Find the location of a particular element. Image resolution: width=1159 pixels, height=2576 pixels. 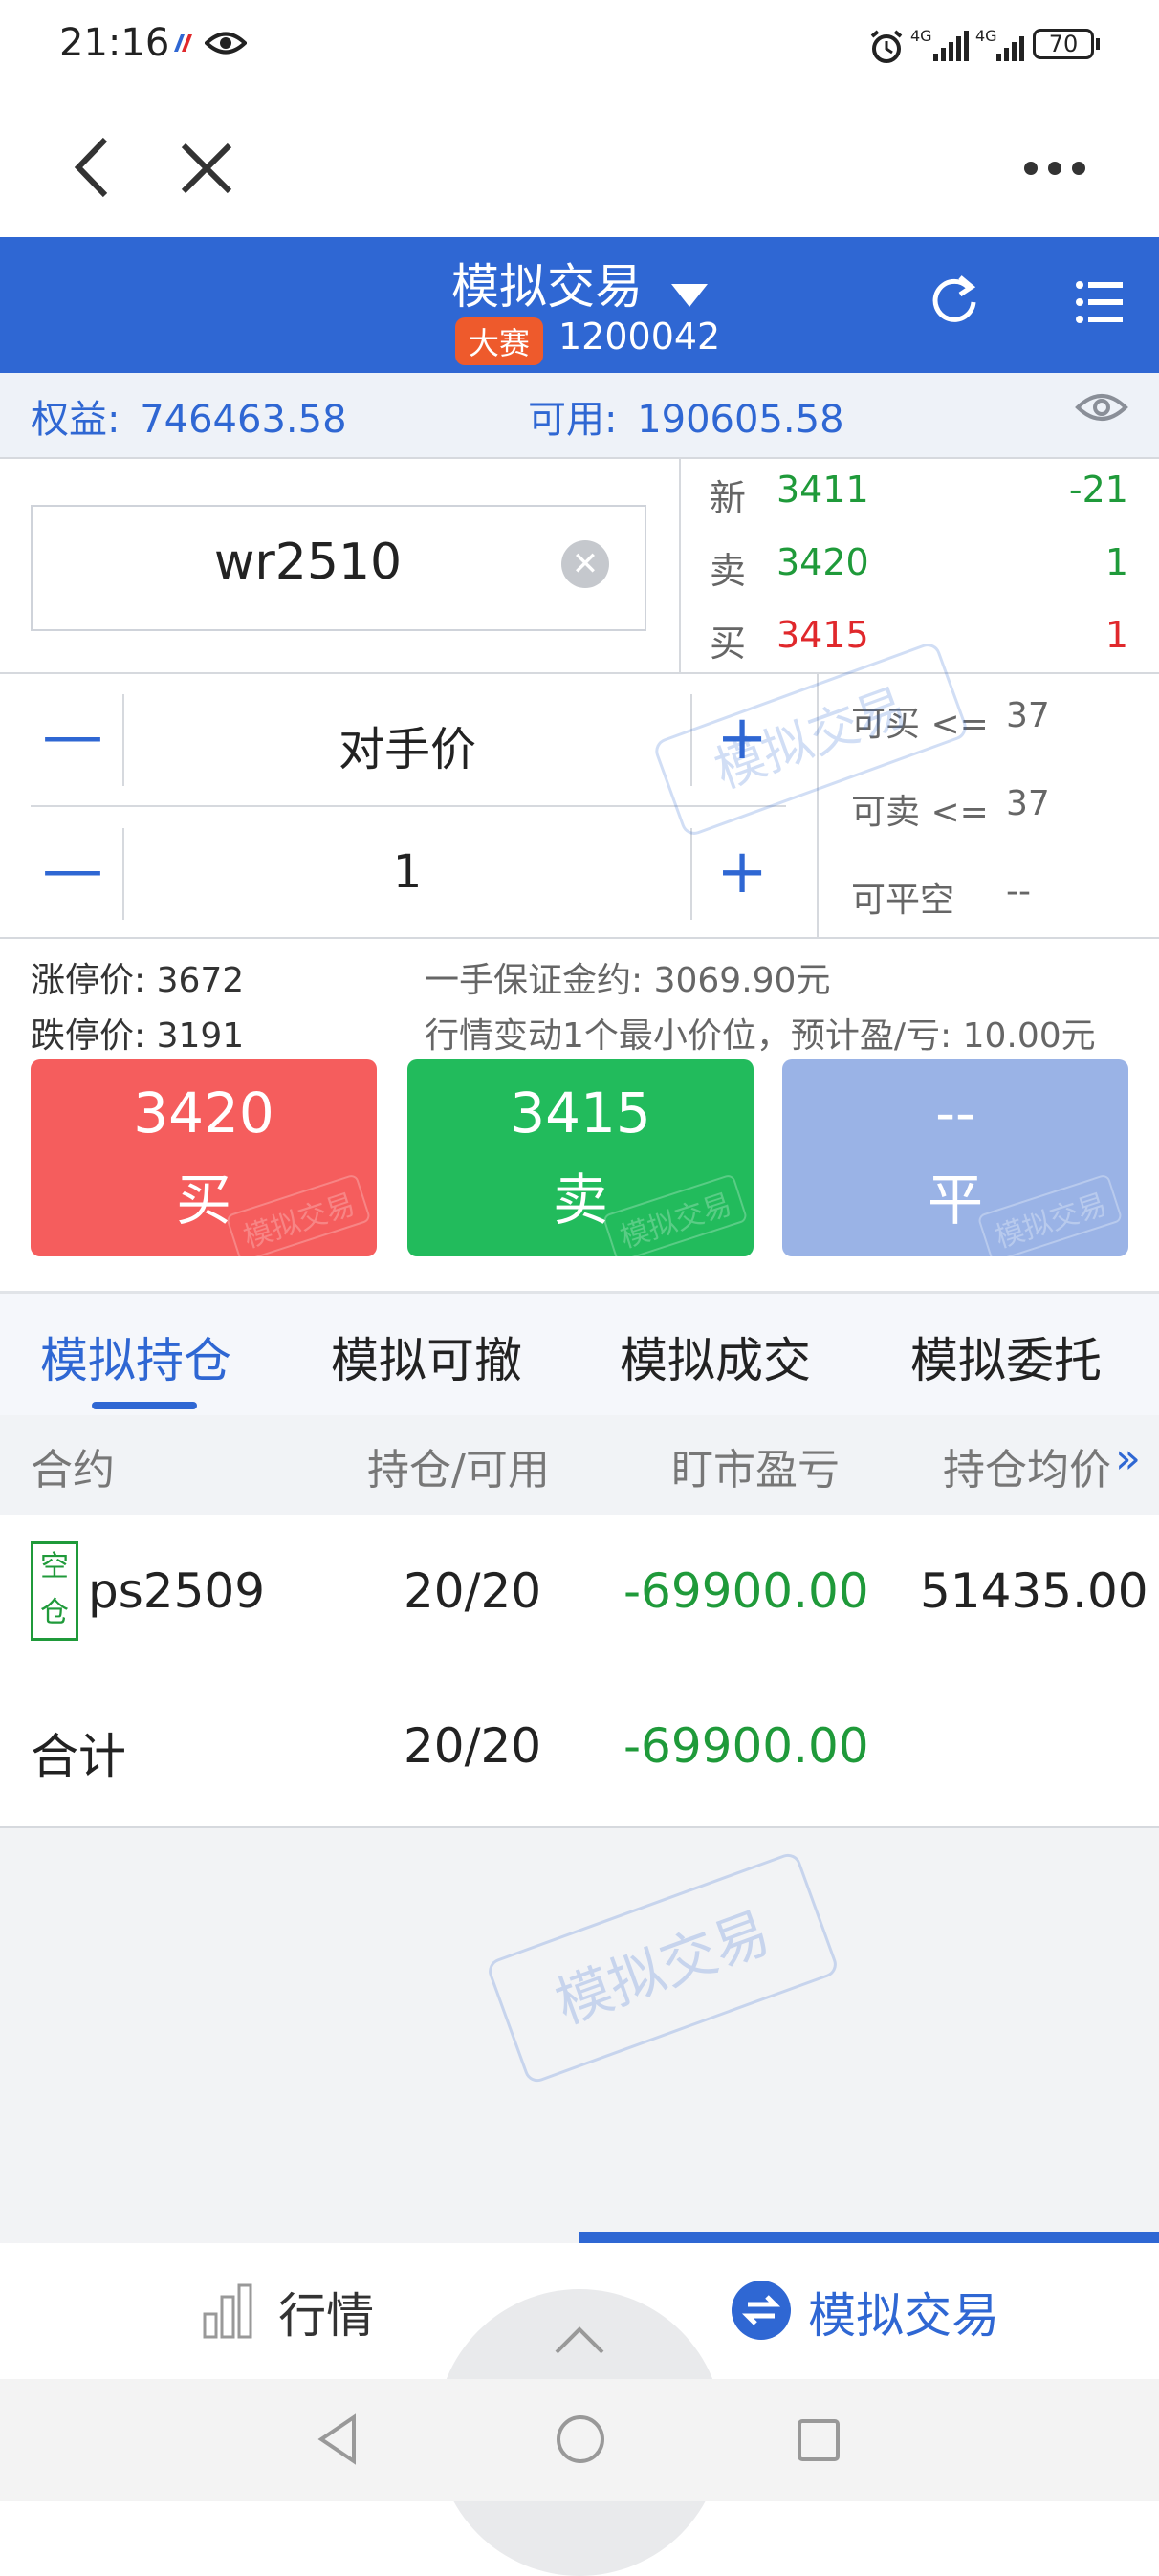

buy-price: 3420 is located at coordinates (203, 1113).